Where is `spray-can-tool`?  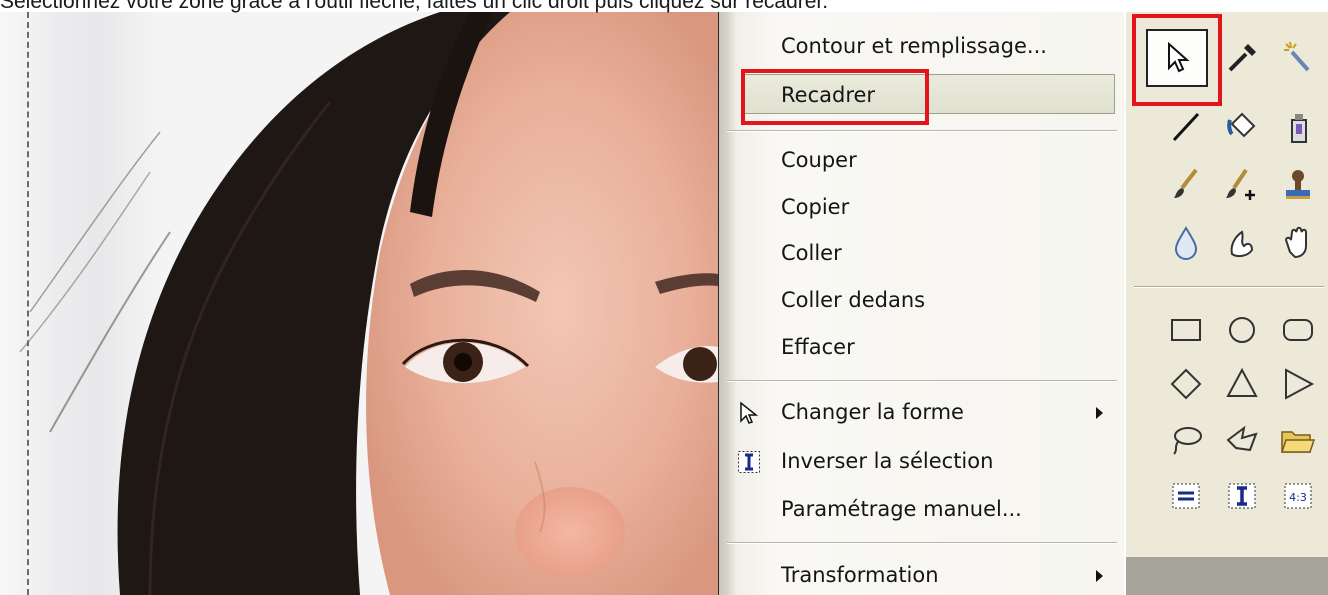
spray-can-tool is located at coordinates (1298, 126).